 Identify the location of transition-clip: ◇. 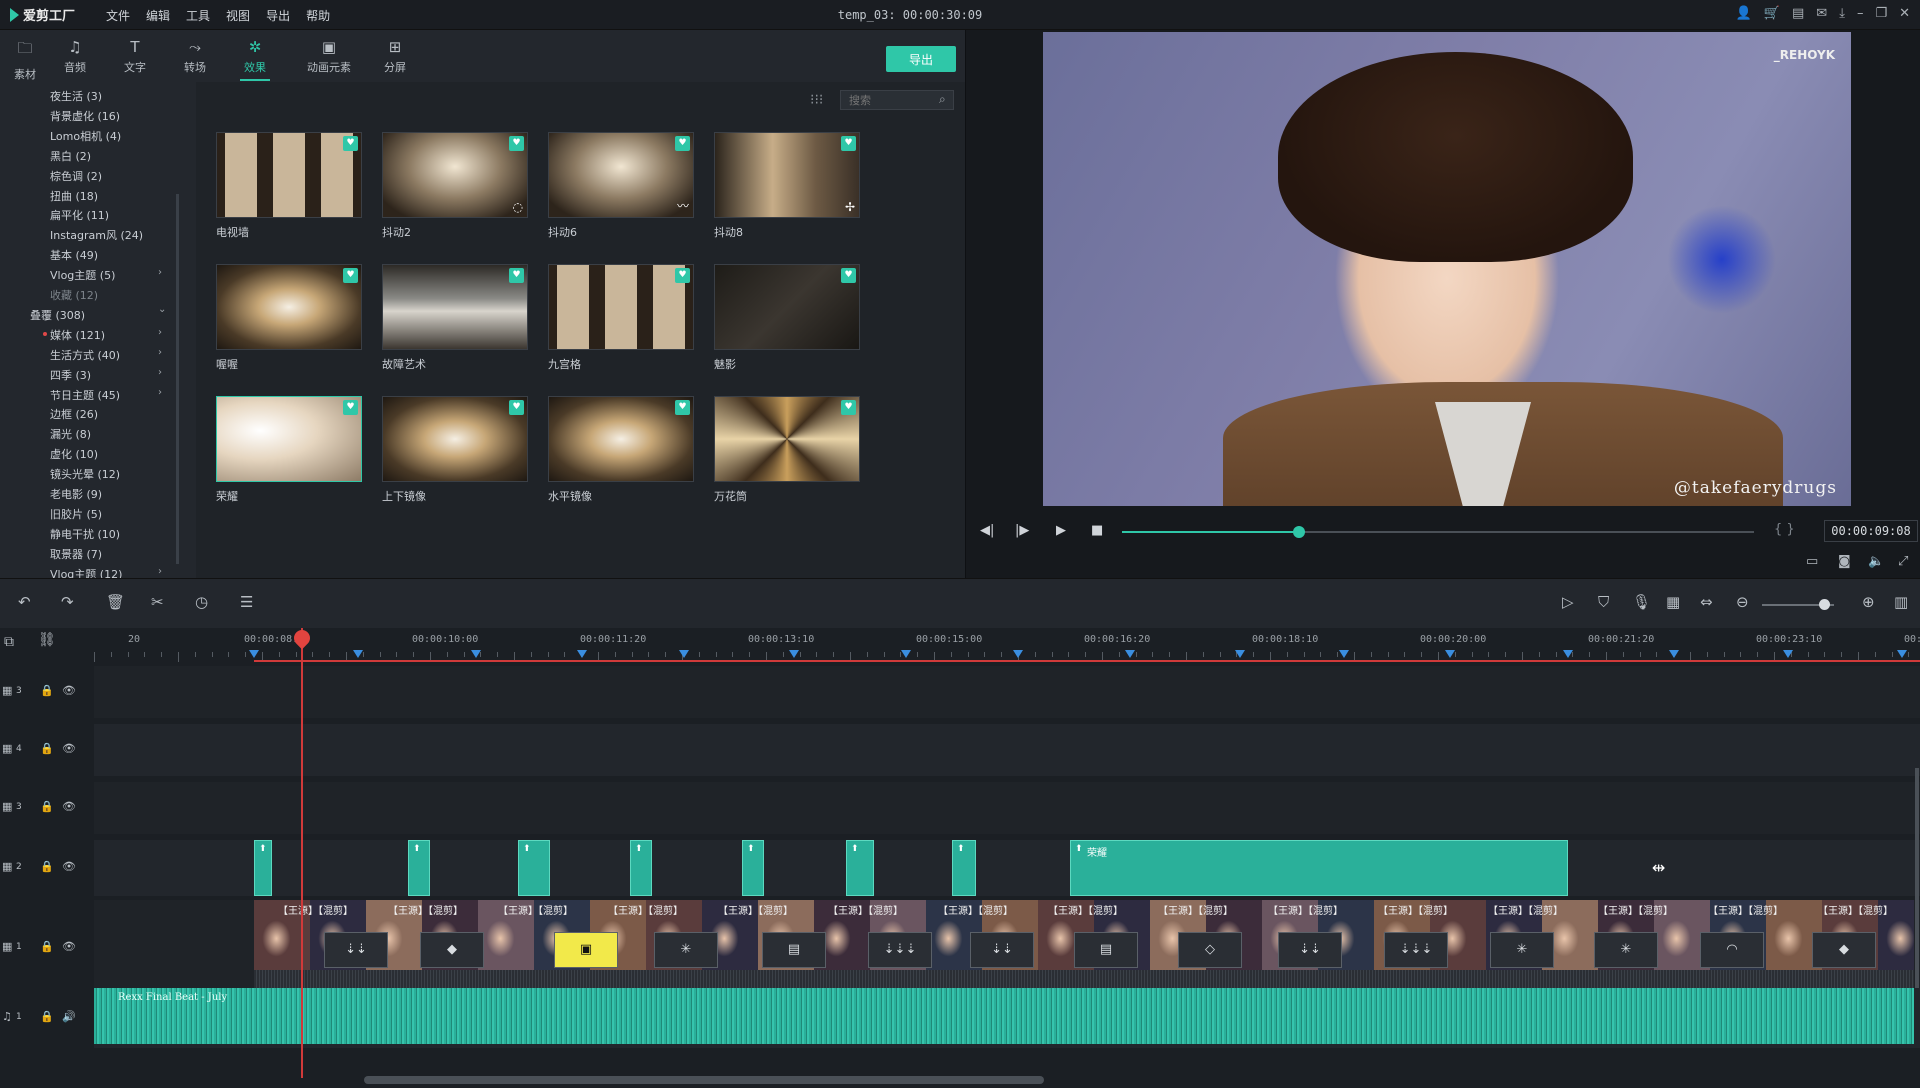
(1210, 950).